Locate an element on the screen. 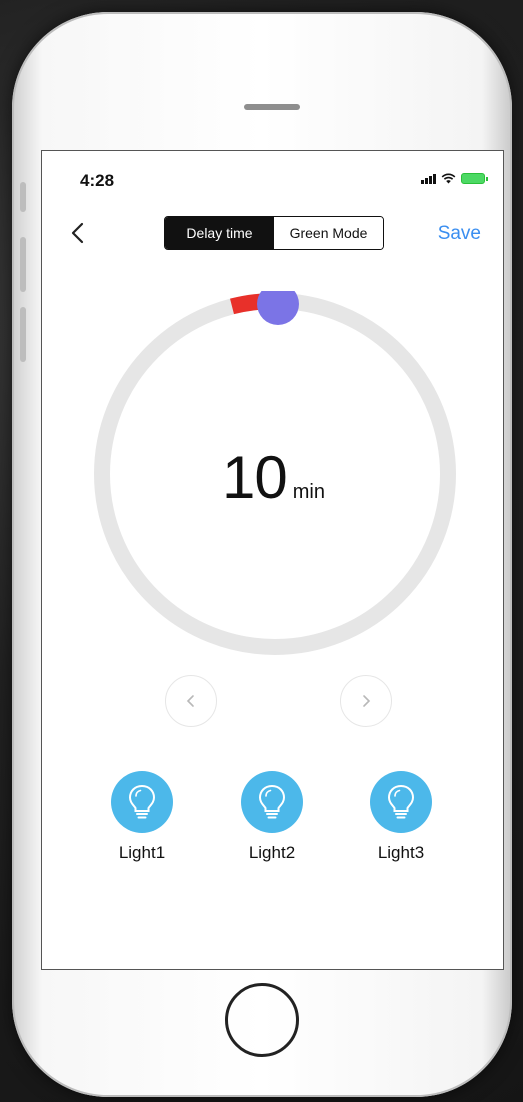 The width and height of the screenshot is (523, 1102). dial-value-display: 10 min is located at coordinates (272, 477).